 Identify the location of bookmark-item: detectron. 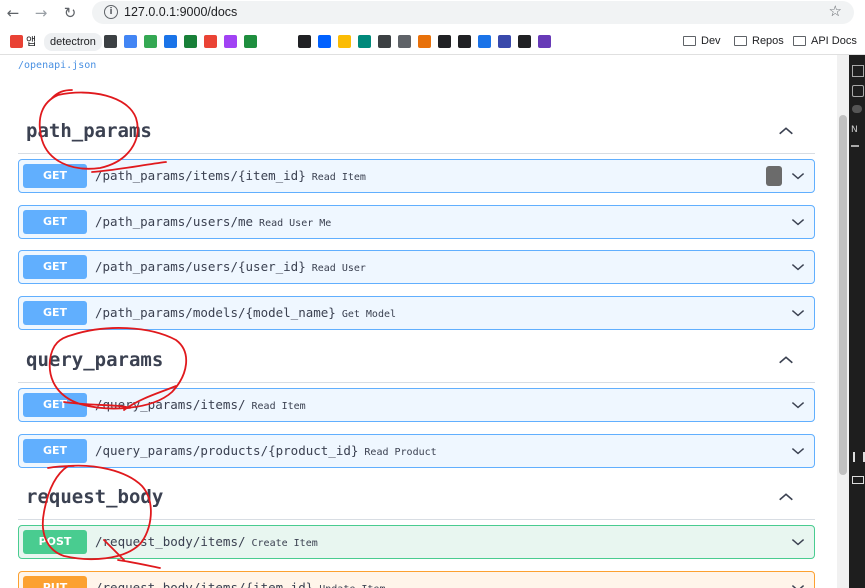
(73, 42).